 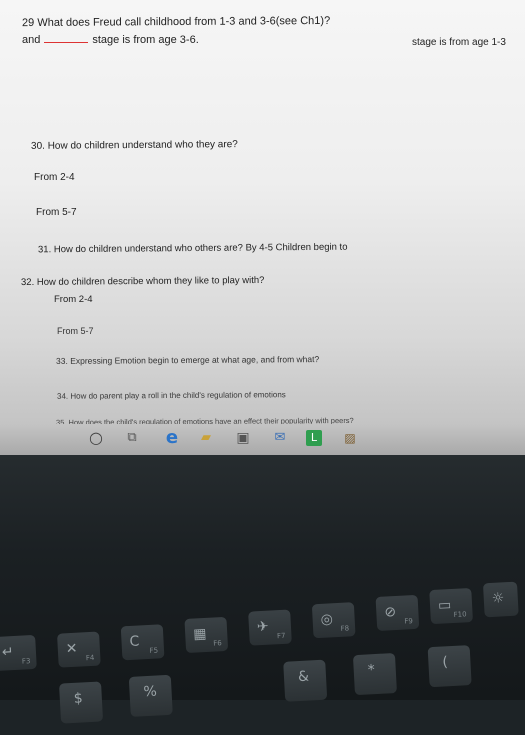 What do you see at coordinates (270, 627) in the screenshot?
I see `key-f7: ✈ F7` at bounding box center [270, 627].